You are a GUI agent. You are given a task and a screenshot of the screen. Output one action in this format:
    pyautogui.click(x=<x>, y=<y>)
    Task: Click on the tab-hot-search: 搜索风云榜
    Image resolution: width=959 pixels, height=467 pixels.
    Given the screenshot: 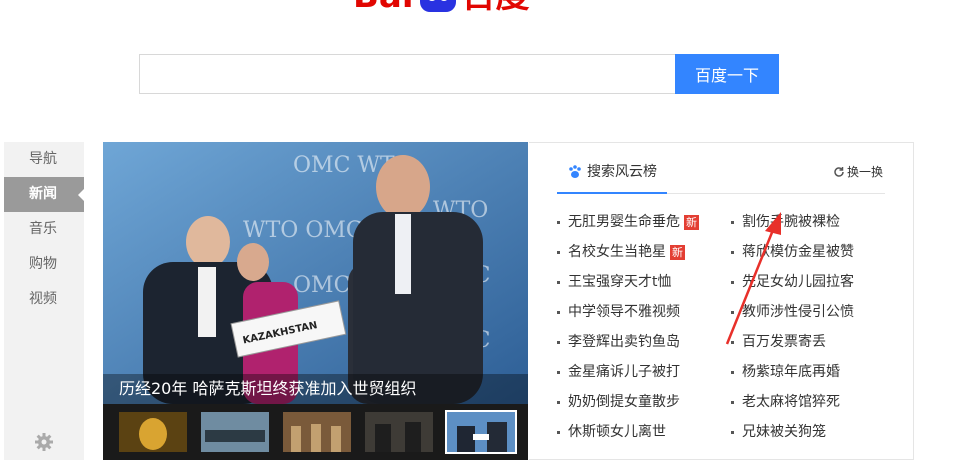 What is the action you would take?
    pyautogui.click(x=612, y=176)
    